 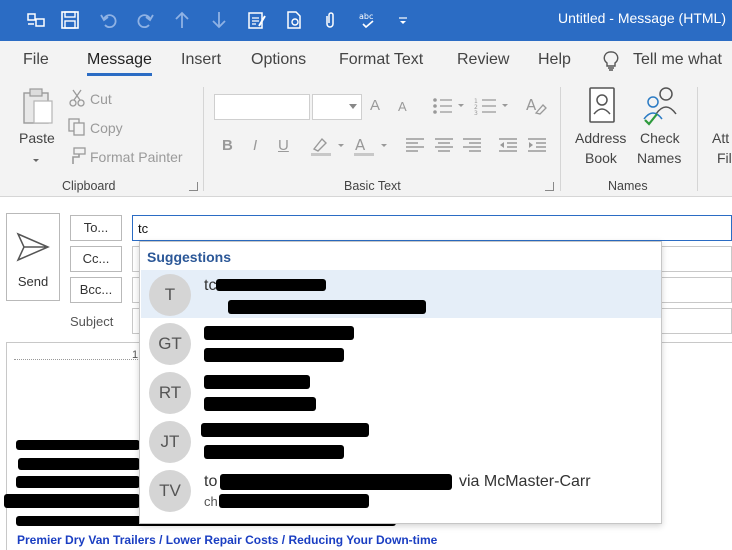 What do you see at coordinates (472, 147) in the screenshot?
I see `align-right-icon` at bounding box center [472, 147].